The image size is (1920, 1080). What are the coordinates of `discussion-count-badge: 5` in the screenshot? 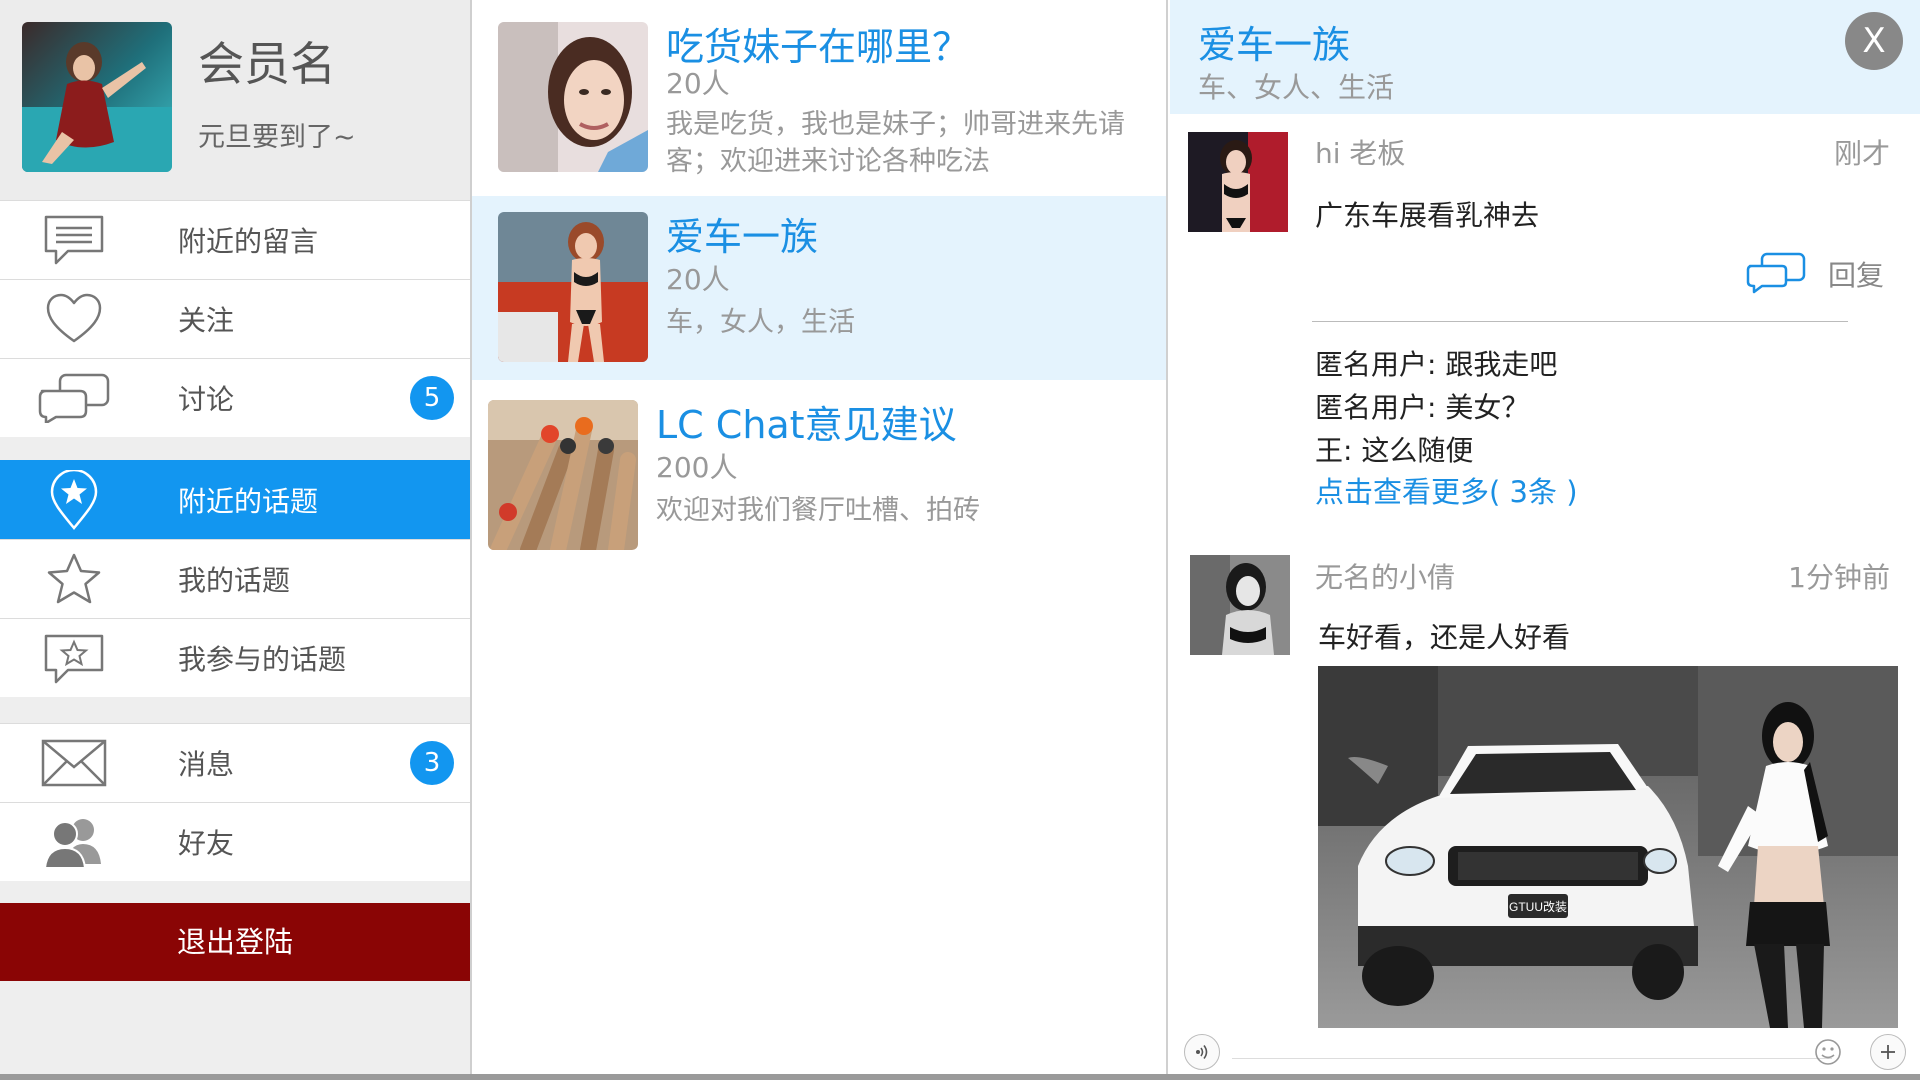 It's located at (432, 398).